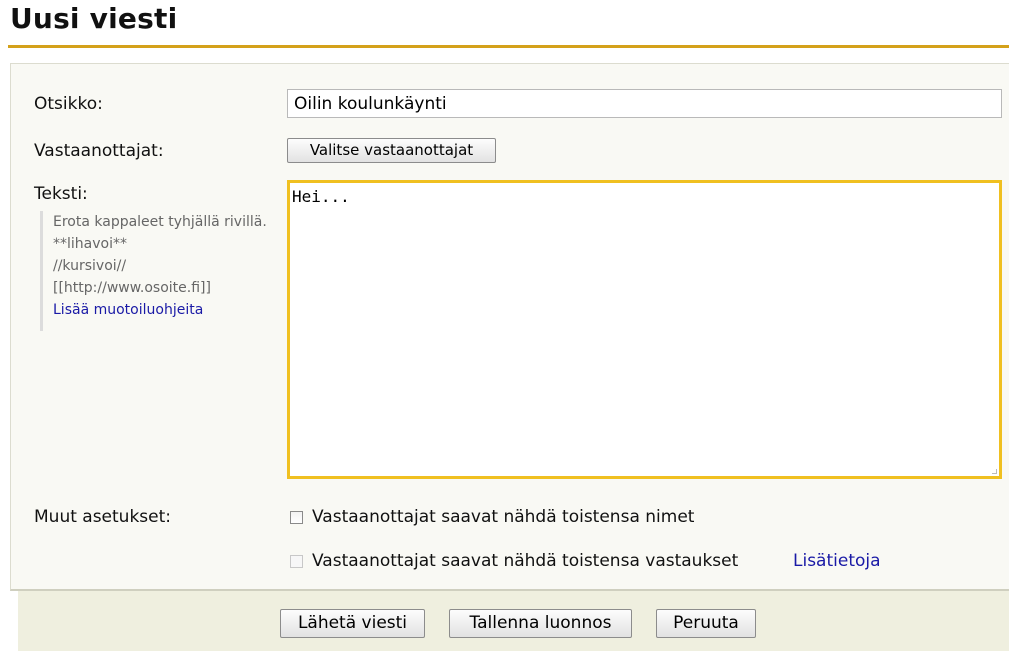 Image resolution: width=1009 pixels, height=651 pixels. Describe the element at coordinates (90, 244) in the screenshot. I see `hint-bold: **lihavoi**` at that location.